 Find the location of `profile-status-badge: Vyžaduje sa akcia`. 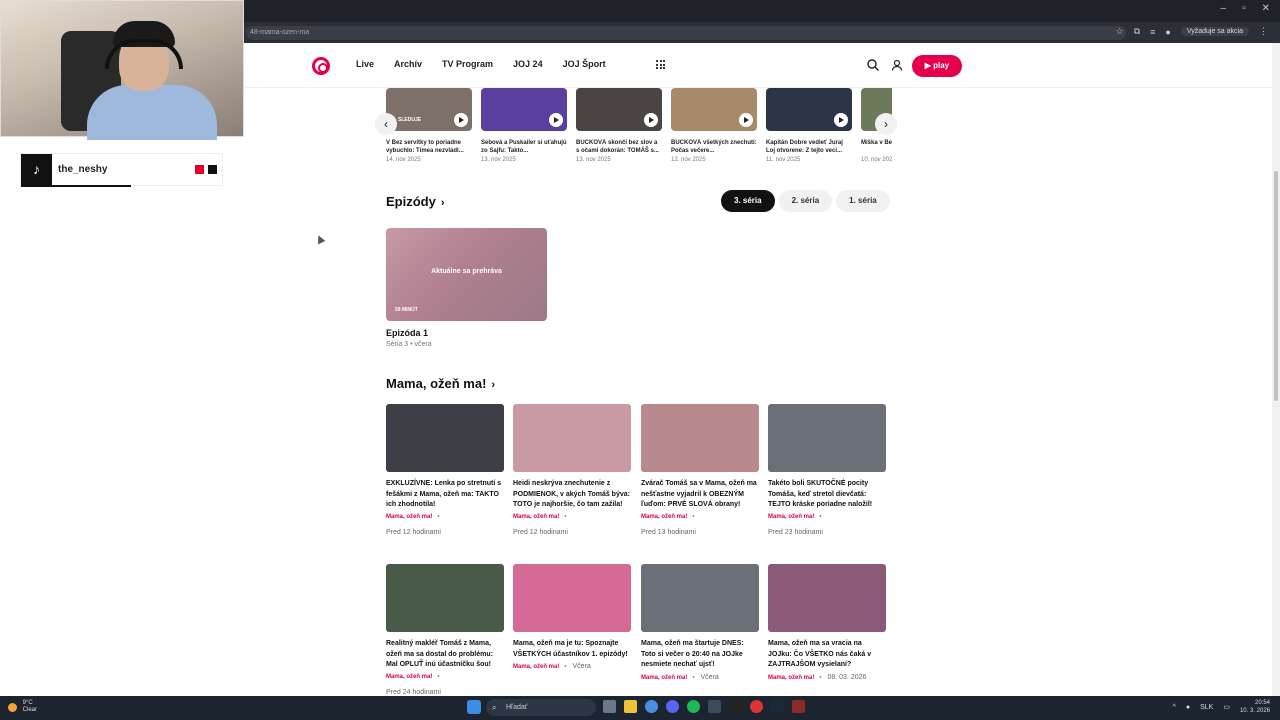

profile-status-badge: Vyžaduje sa akcia is located at coordinates (1214, 31).